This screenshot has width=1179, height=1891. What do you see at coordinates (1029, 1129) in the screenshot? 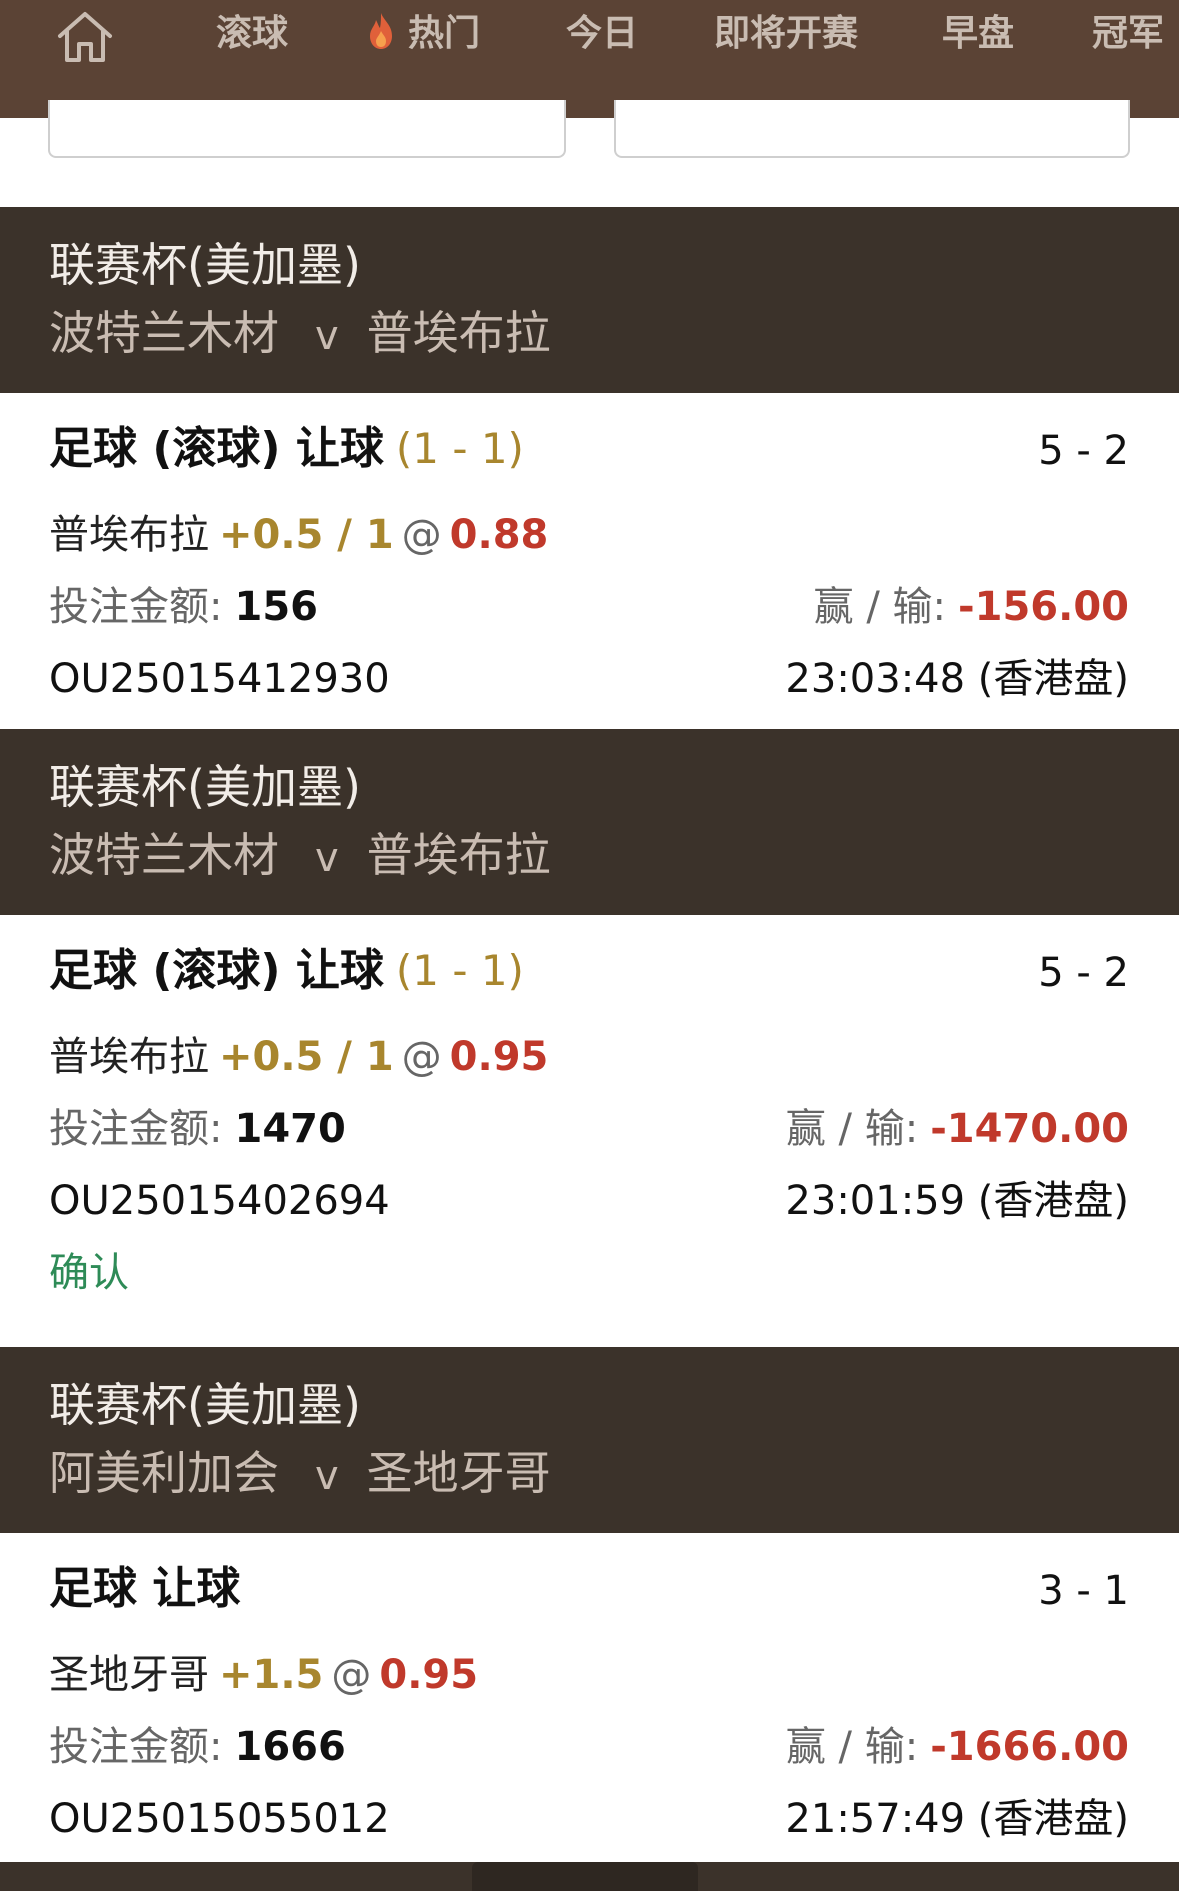
I see `win-loss-value: -1470.00` at bounding box center [1029, 1129].